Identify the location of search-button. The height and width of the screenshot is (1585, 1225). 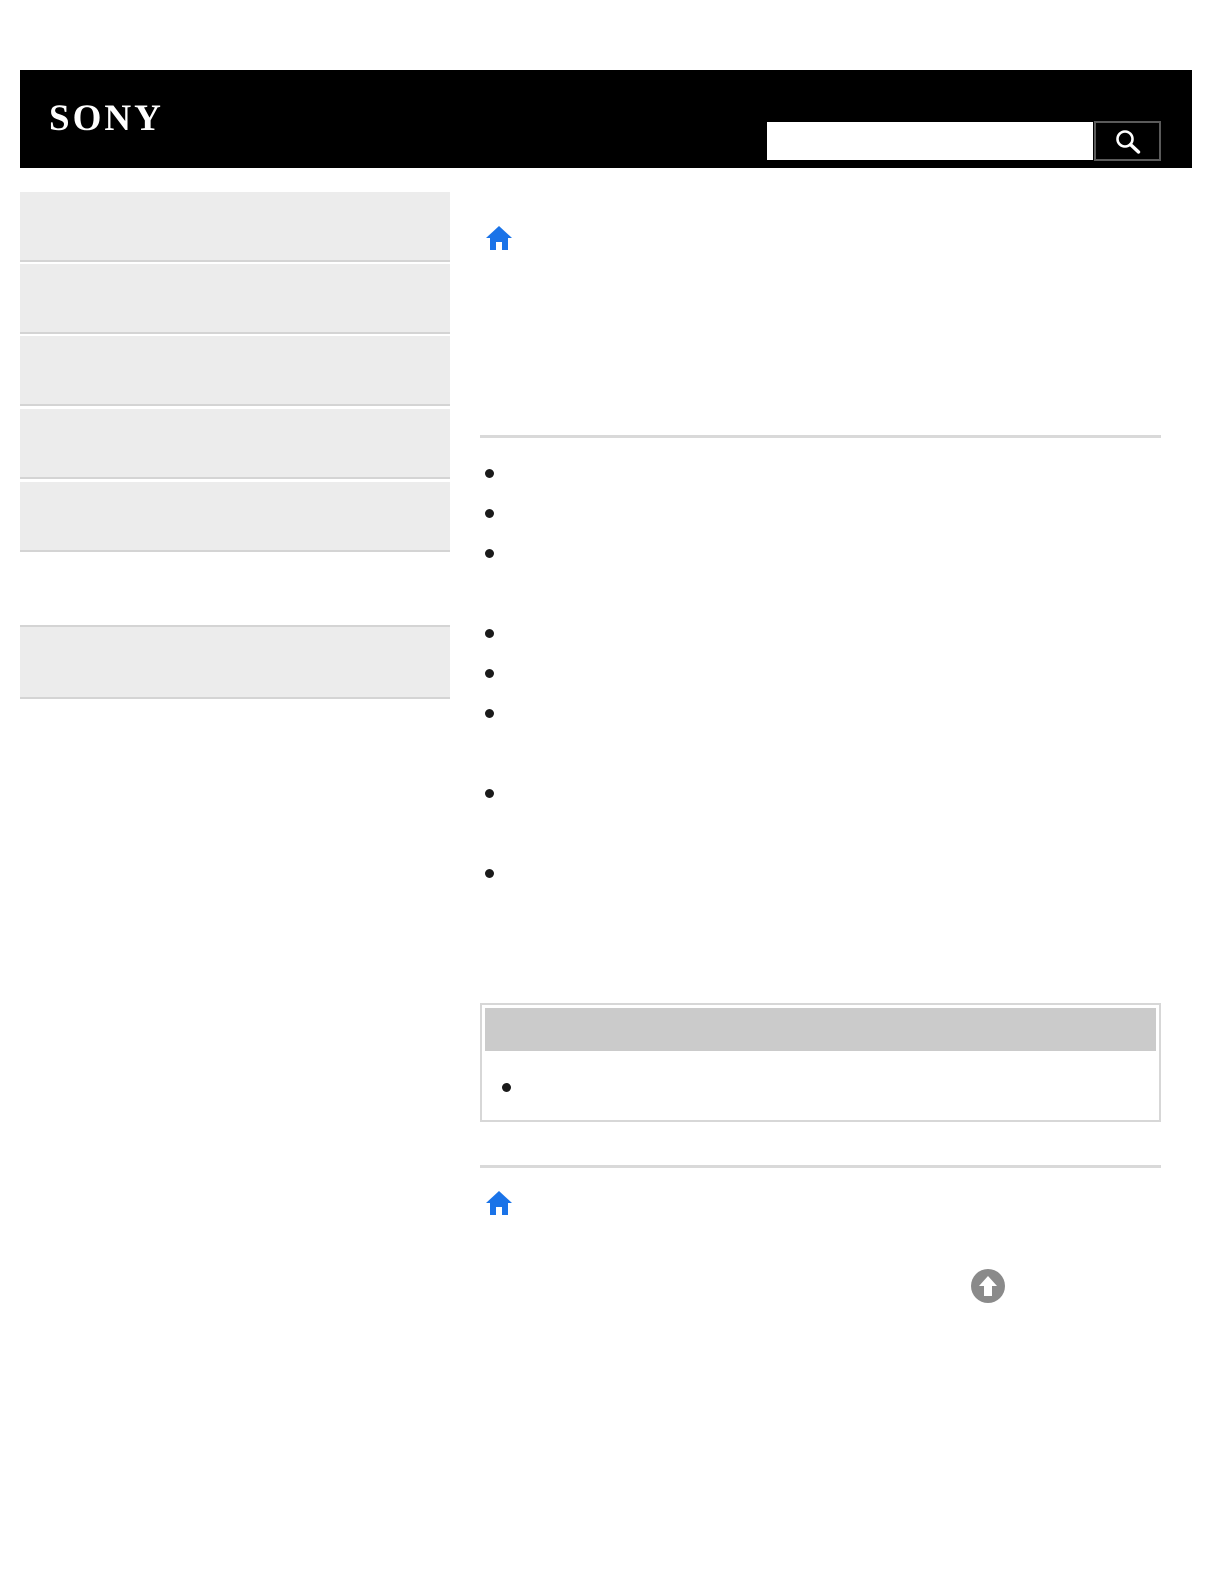
(1127, 141).